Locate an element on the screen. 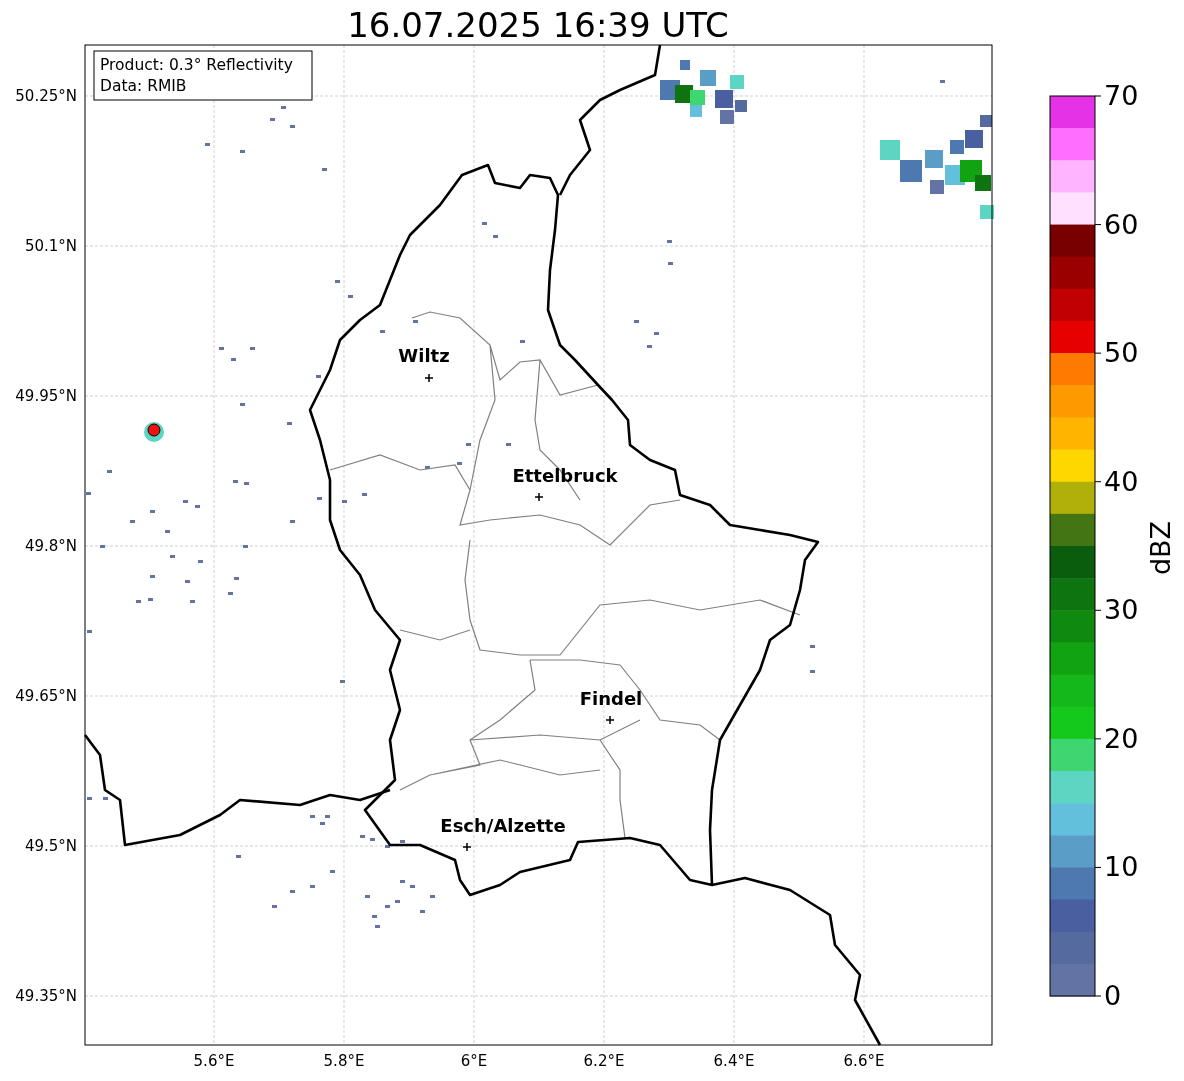 Image resolution: width=1184 pixels, height=1081 pixels. city-label: Ettelbruck is located at coordinates (565, 475).